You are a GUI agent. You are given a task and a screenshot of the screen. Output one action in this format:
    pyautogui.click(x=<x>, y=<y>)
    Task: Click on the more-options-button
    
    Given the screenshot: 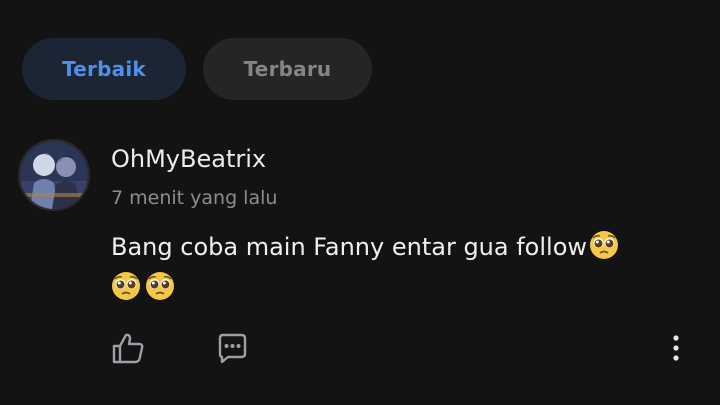 What is the action you would take?
    pyautogui.click(x=676, y=348)
    